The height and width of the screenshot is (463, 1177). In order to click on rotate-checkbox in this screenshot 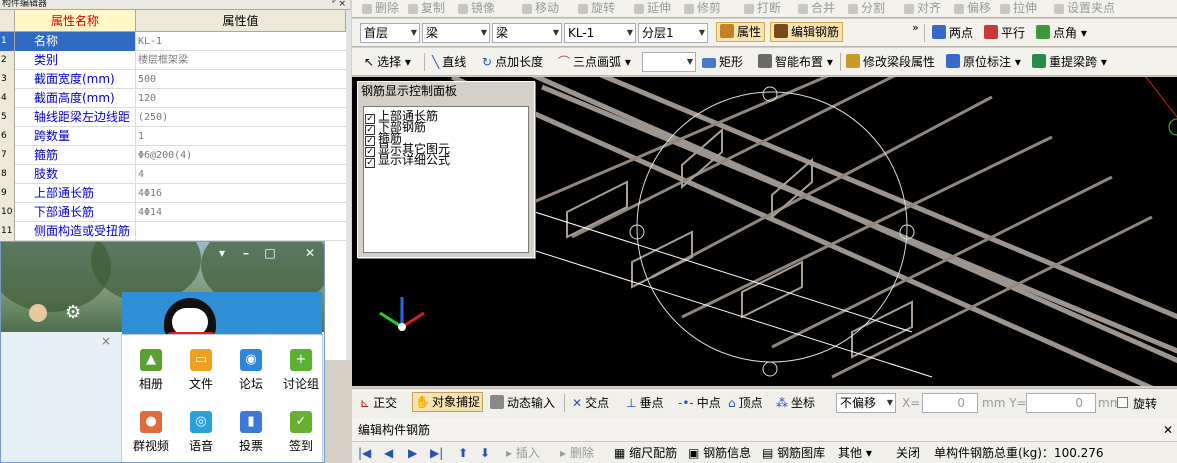, I will do `click(1122, 402)`.